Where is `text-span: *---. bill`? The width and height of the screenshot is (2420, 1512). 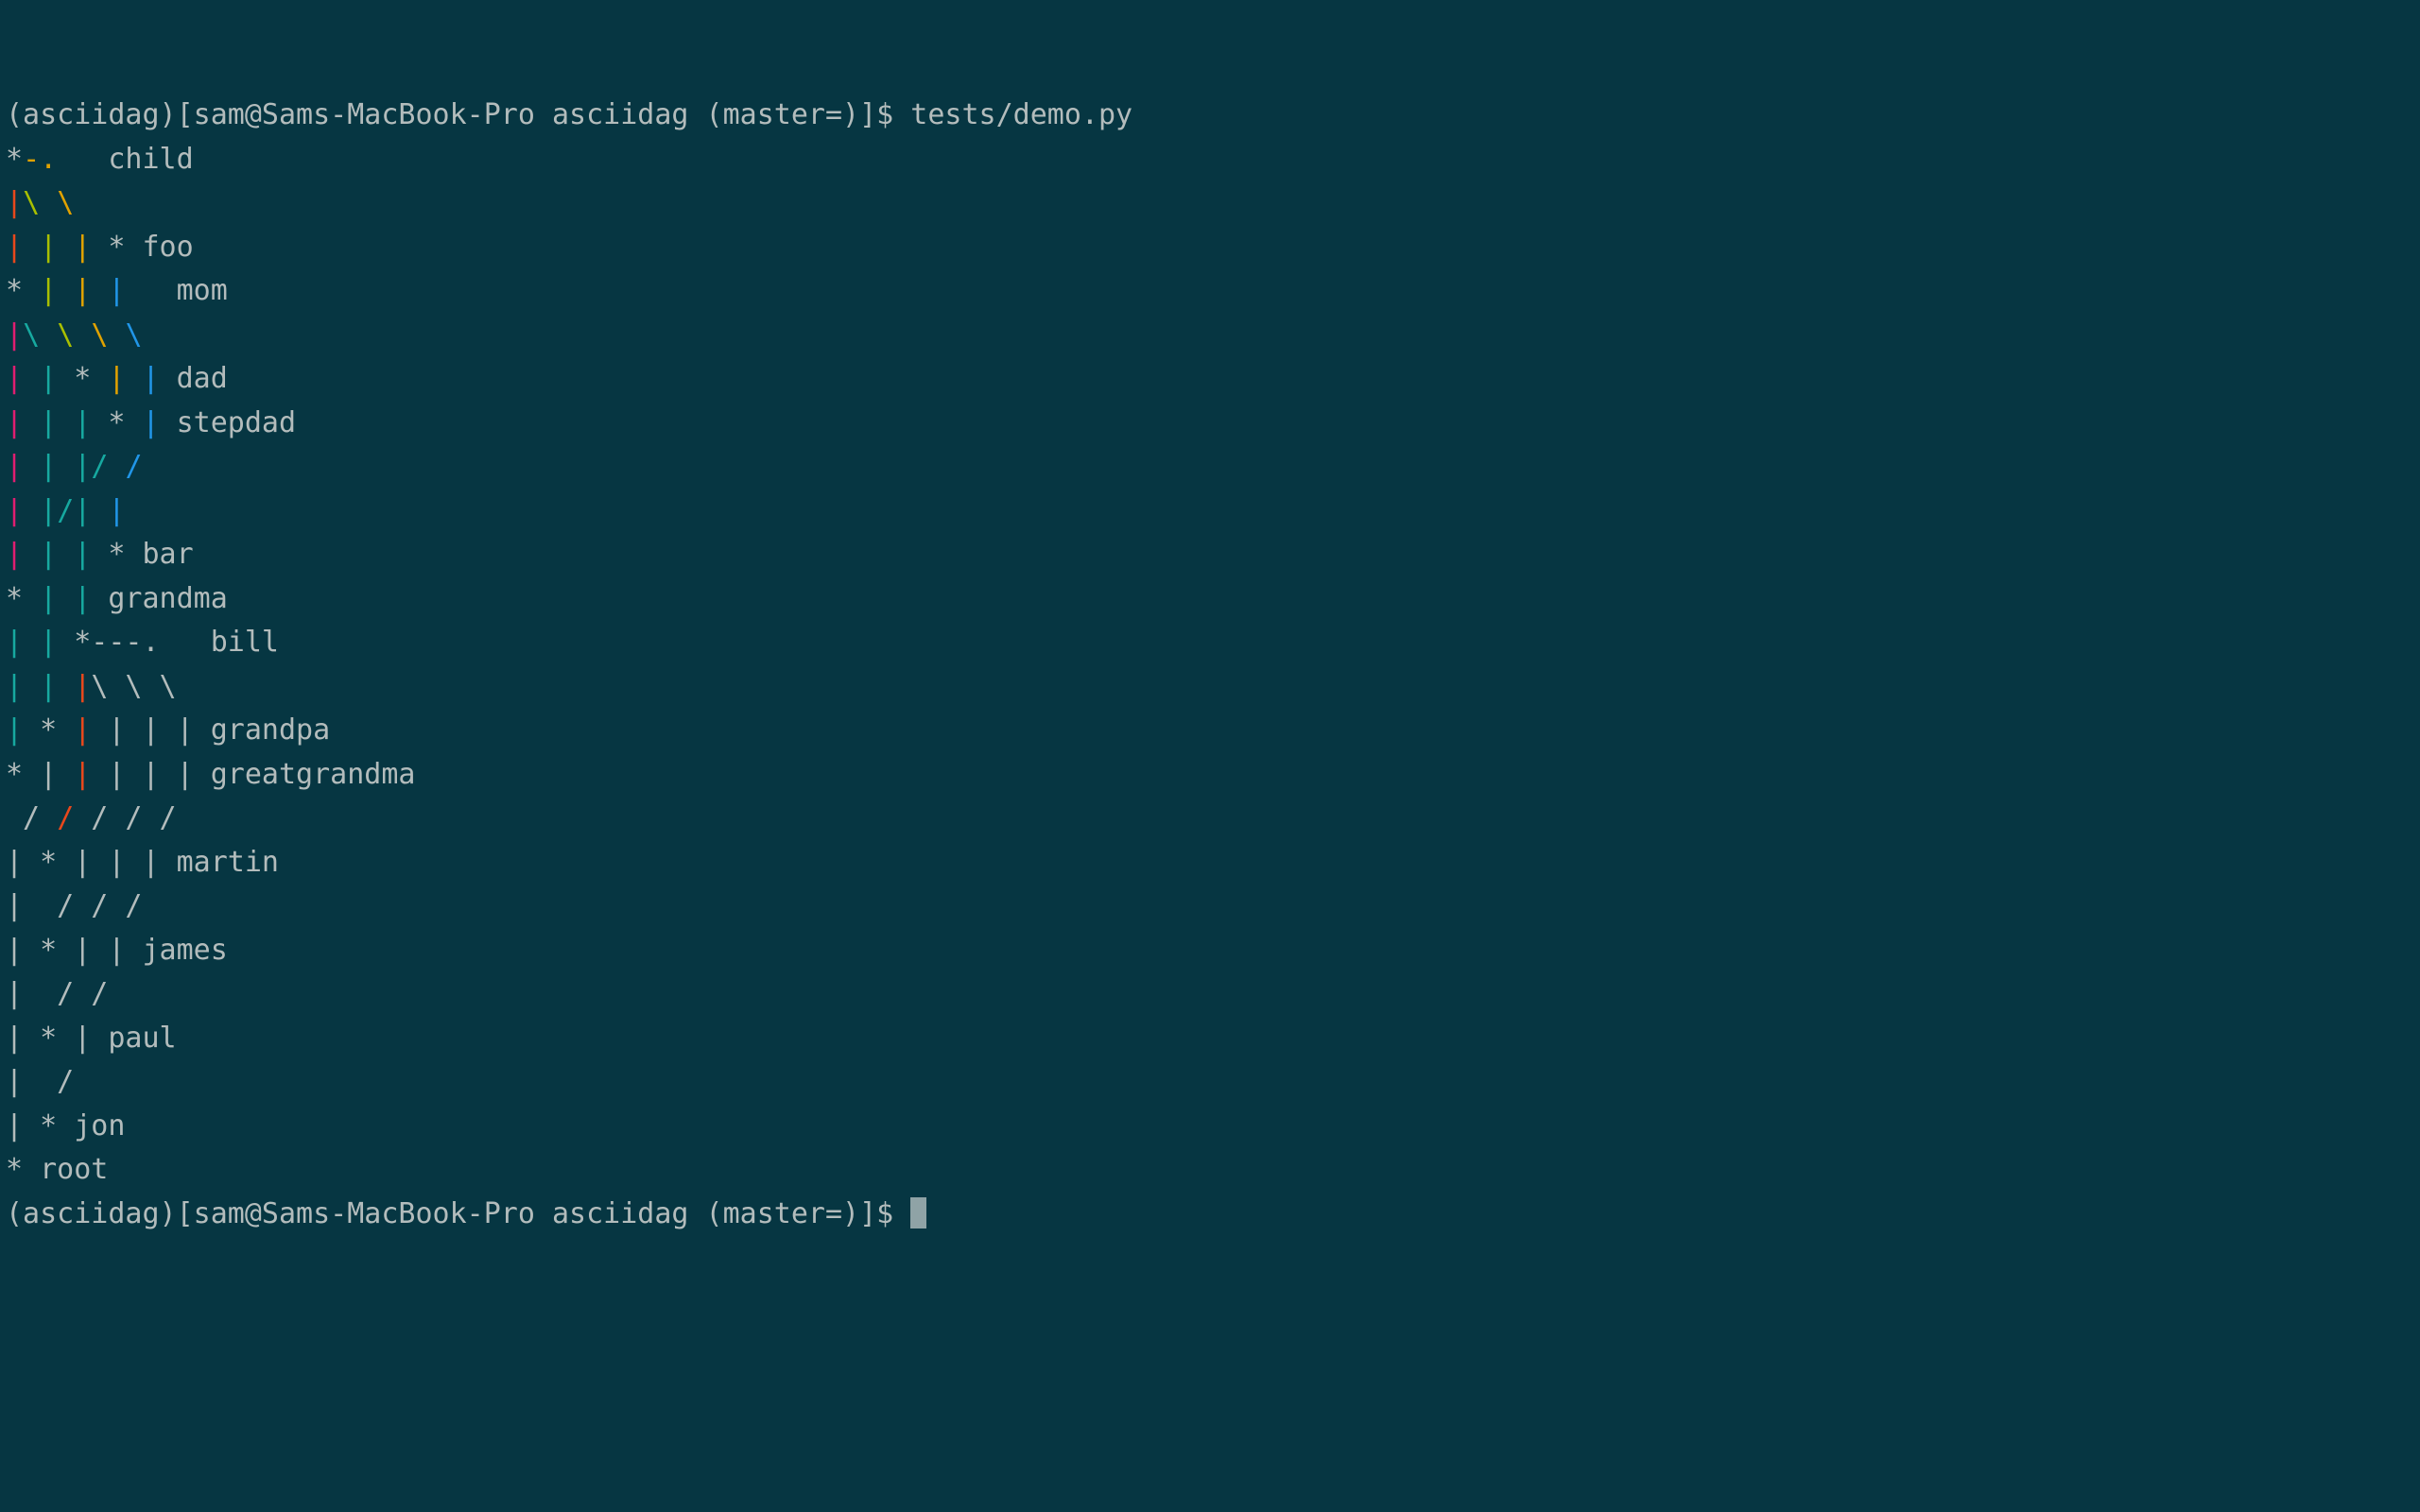
text-span: *---. bill is located at coordinates (168, 642).